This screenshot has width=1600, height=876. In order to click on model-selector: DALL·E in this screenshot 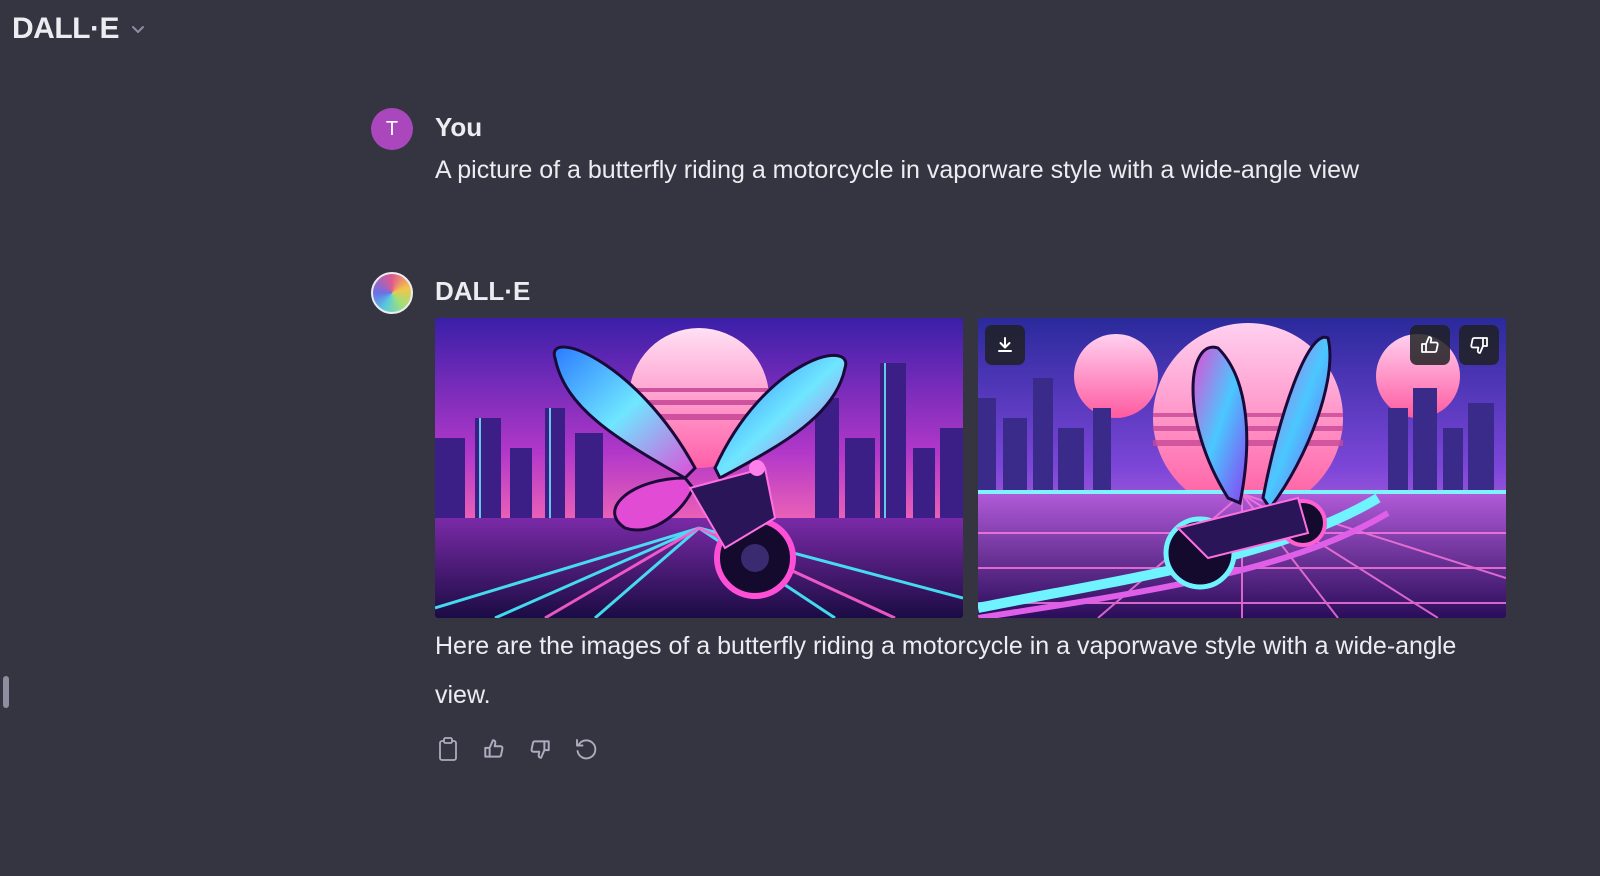, I will do `click(79, 29)`.